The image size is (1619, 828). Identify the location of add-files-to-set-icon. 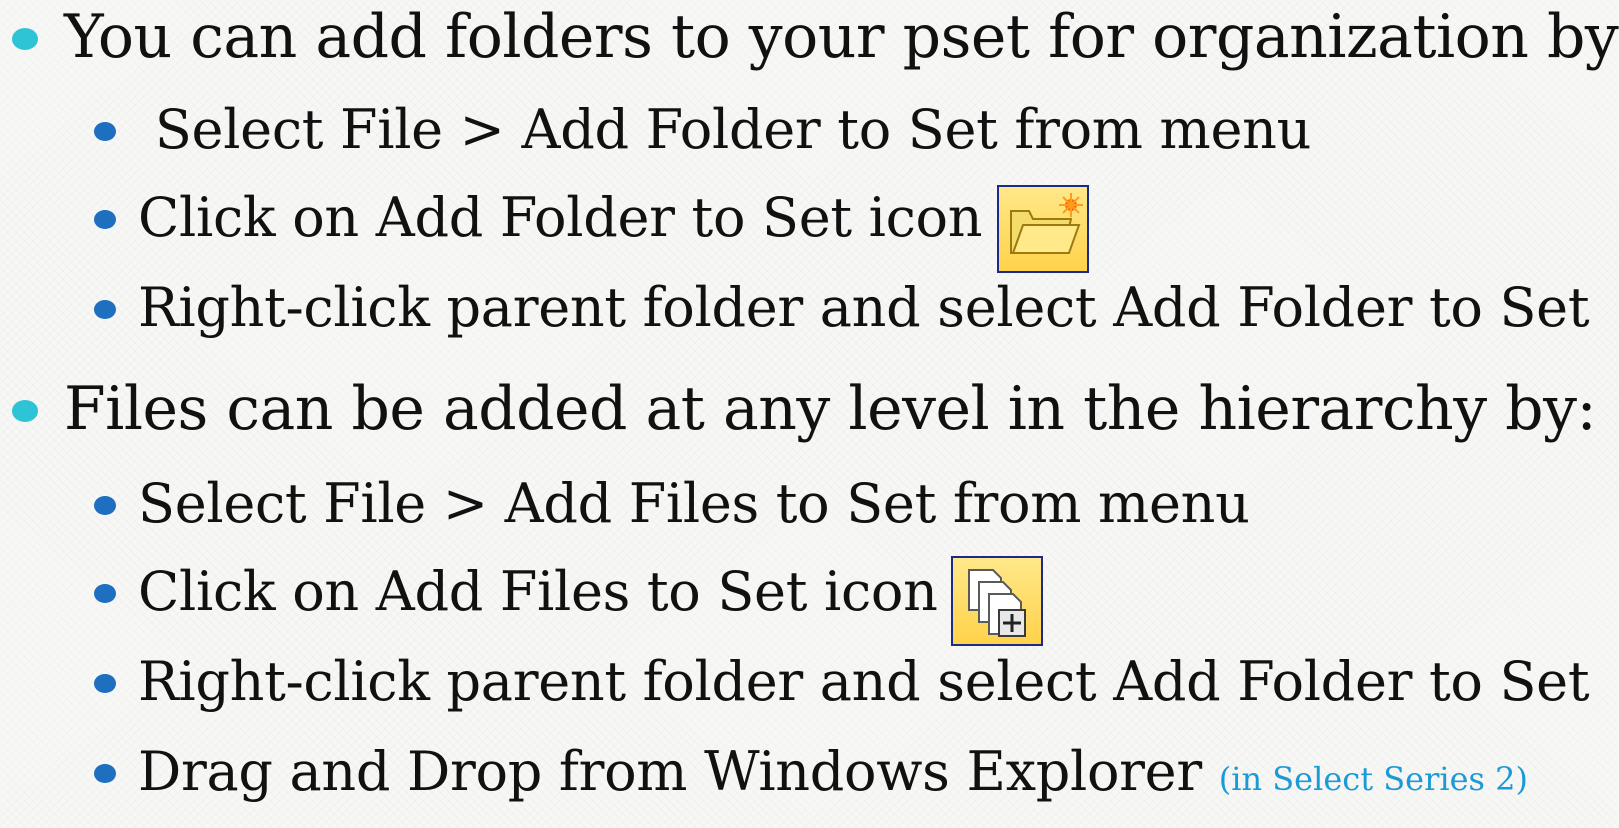
(997, 601).